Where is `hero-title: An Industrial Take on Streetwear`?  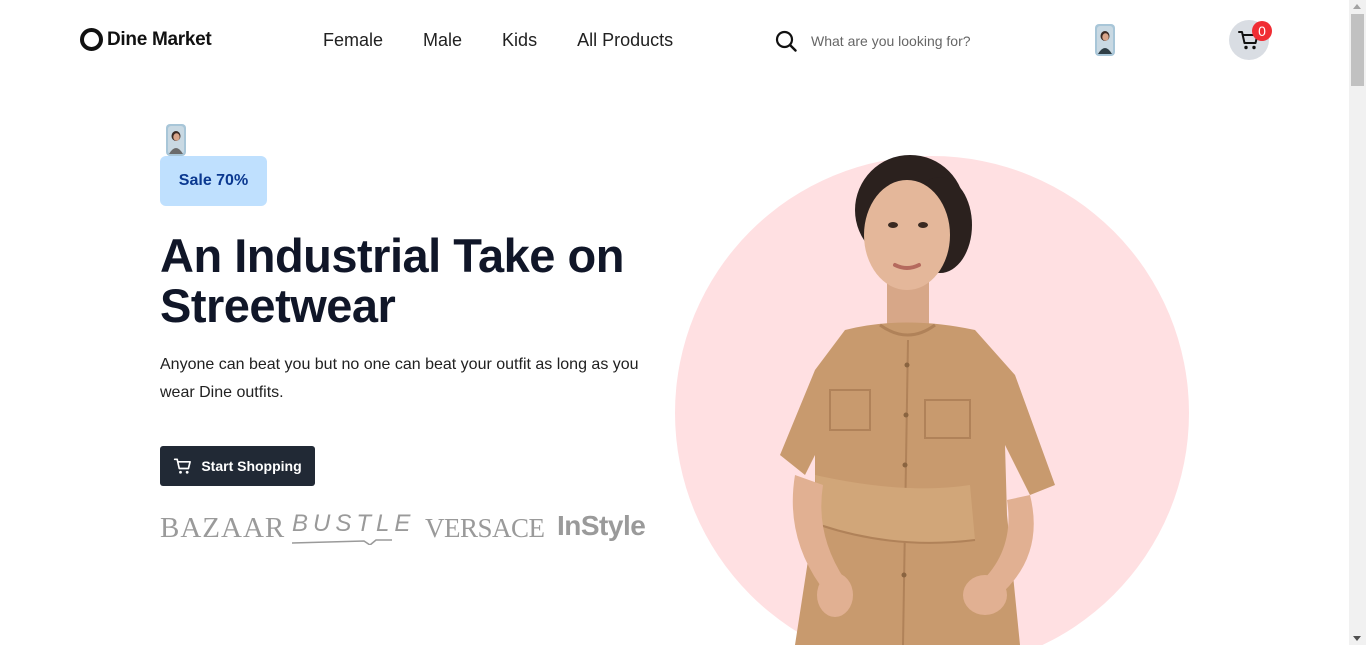 hero-title: An Industrial Take on Streetwear is located at coordinates (392, 280).